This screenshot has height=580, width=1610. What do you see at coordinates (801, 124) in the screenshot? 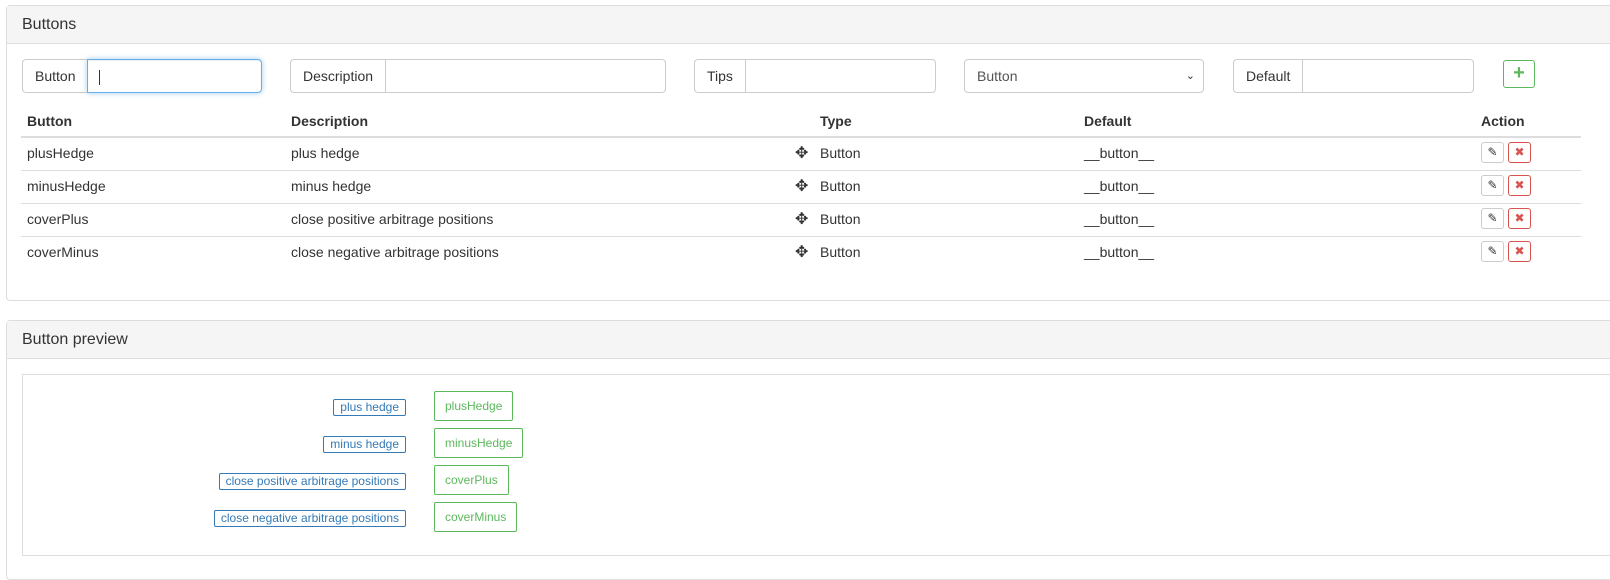
I see `table-header: Button Description Type Default Action` at bounding box center [801, 124].